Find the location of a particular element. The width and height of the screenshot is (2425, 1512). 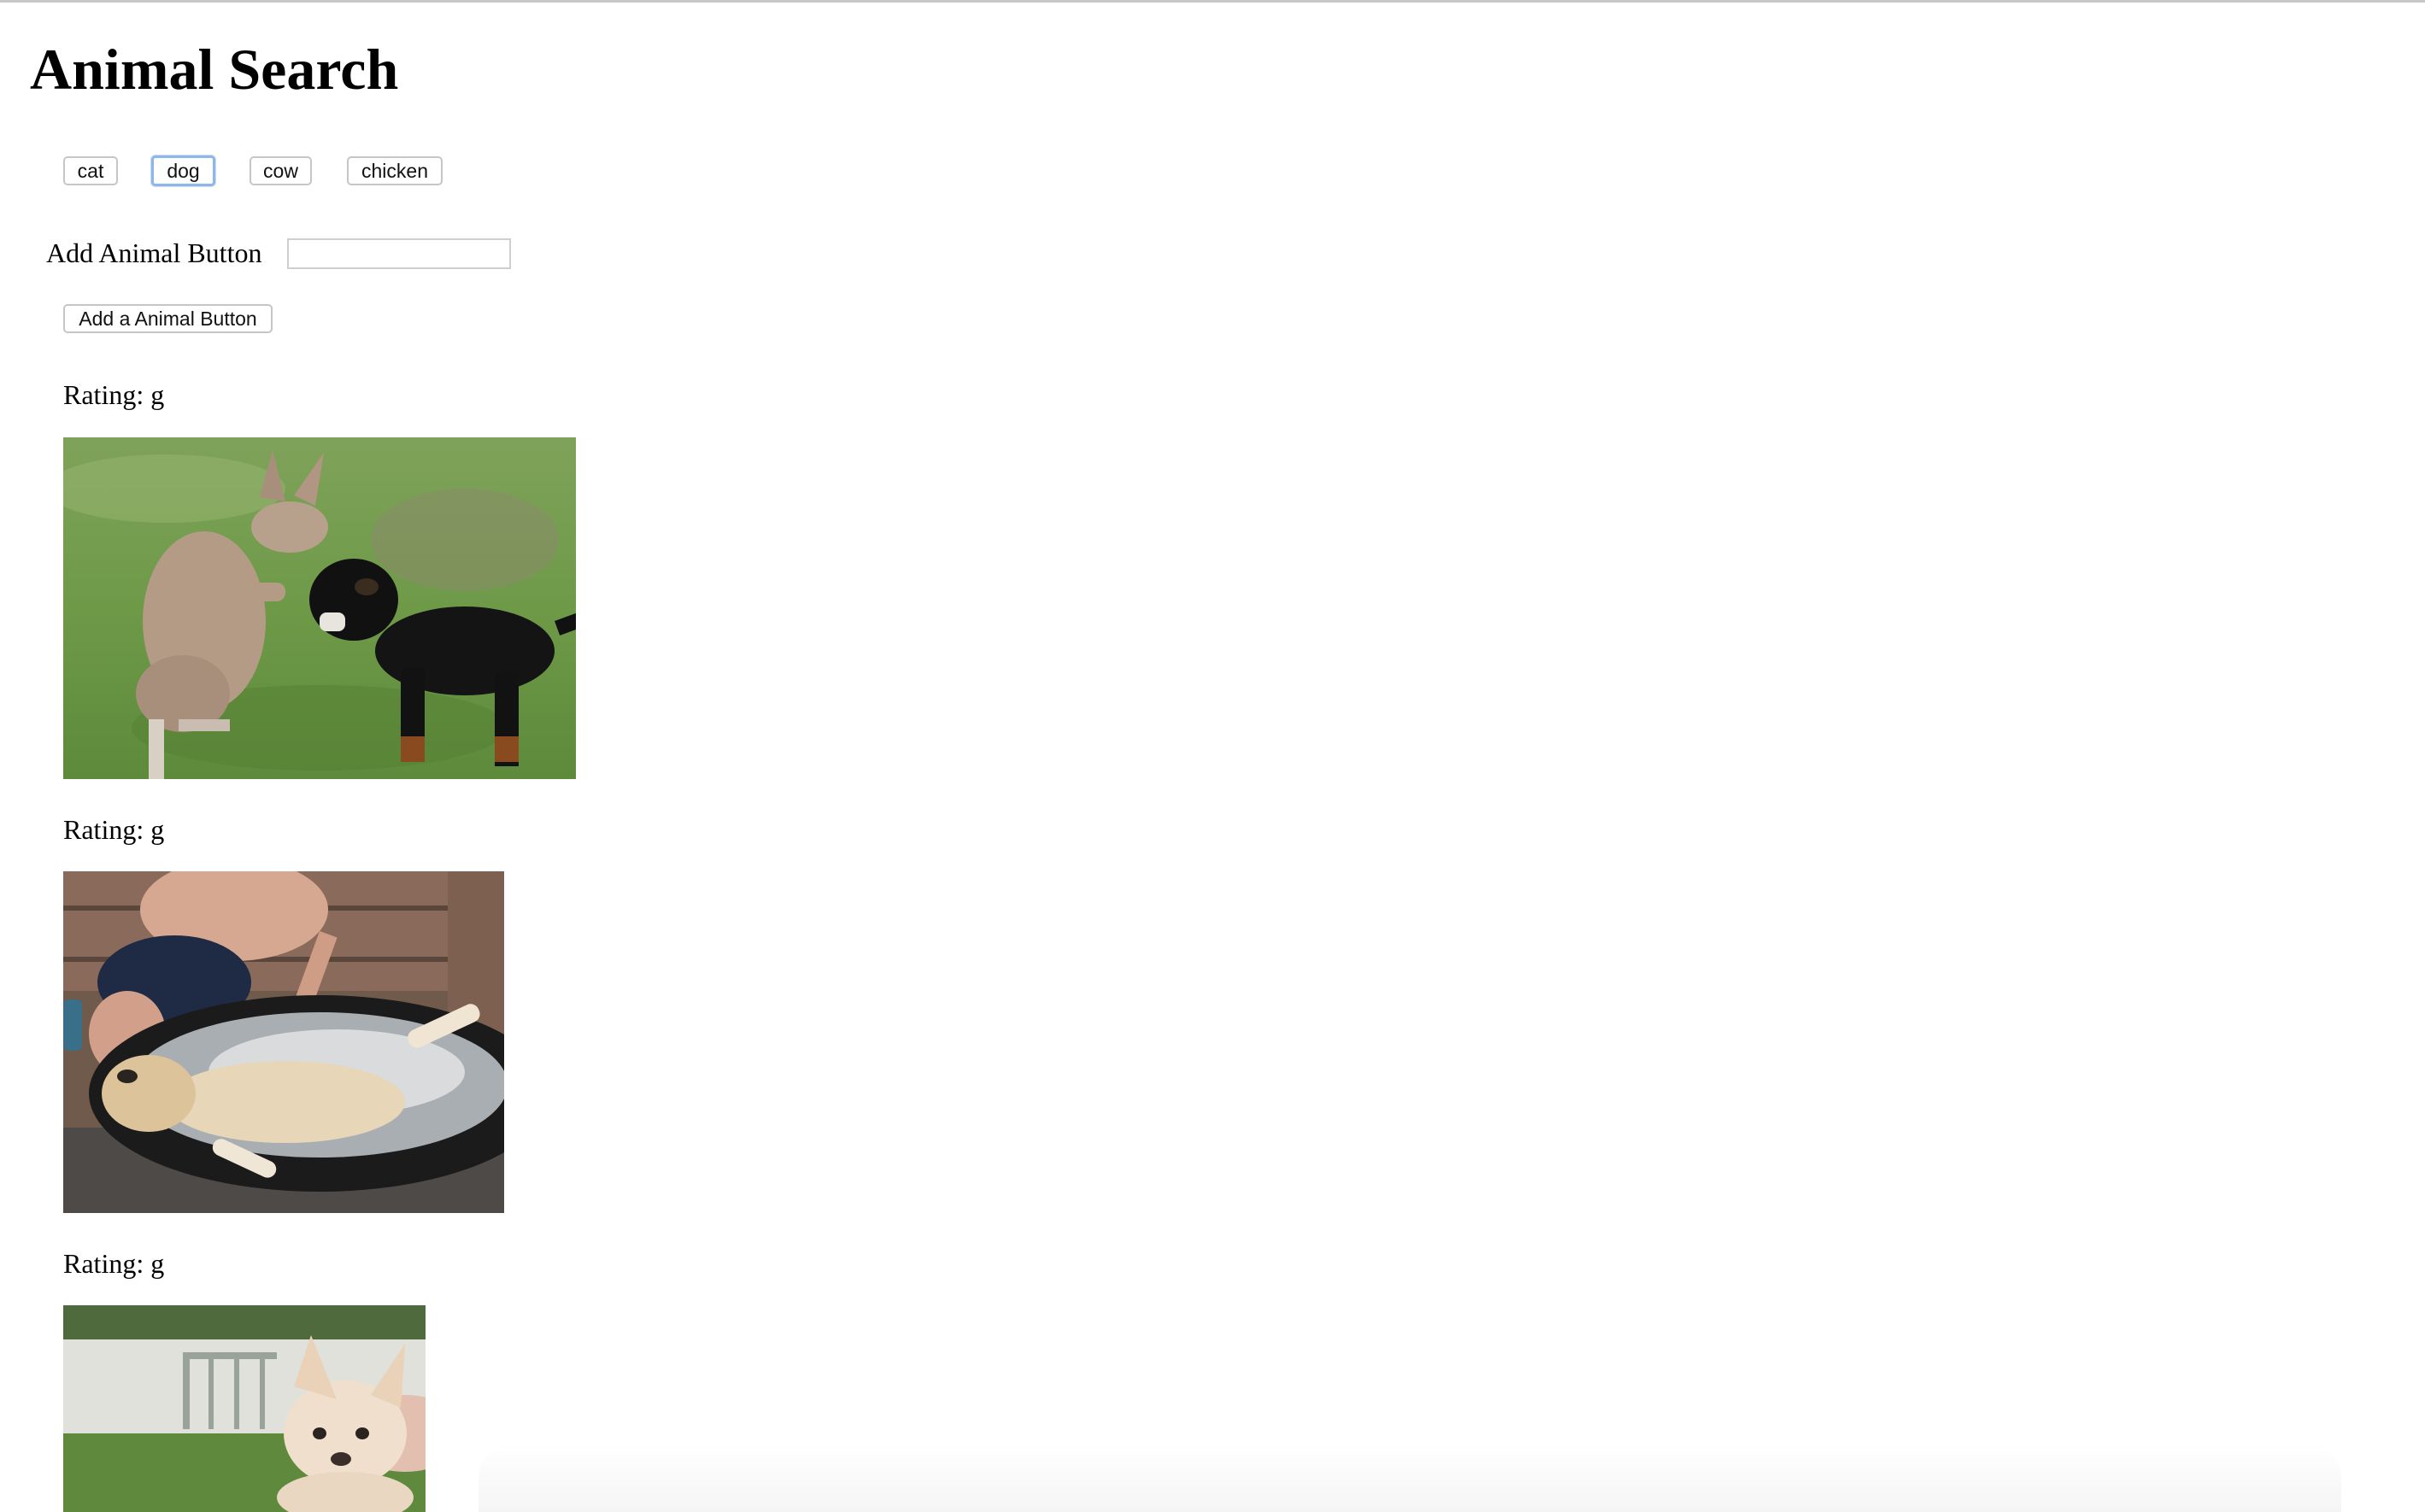

add-animal-submit-button: Add a Animal Button is located at coordinates (168, 318).